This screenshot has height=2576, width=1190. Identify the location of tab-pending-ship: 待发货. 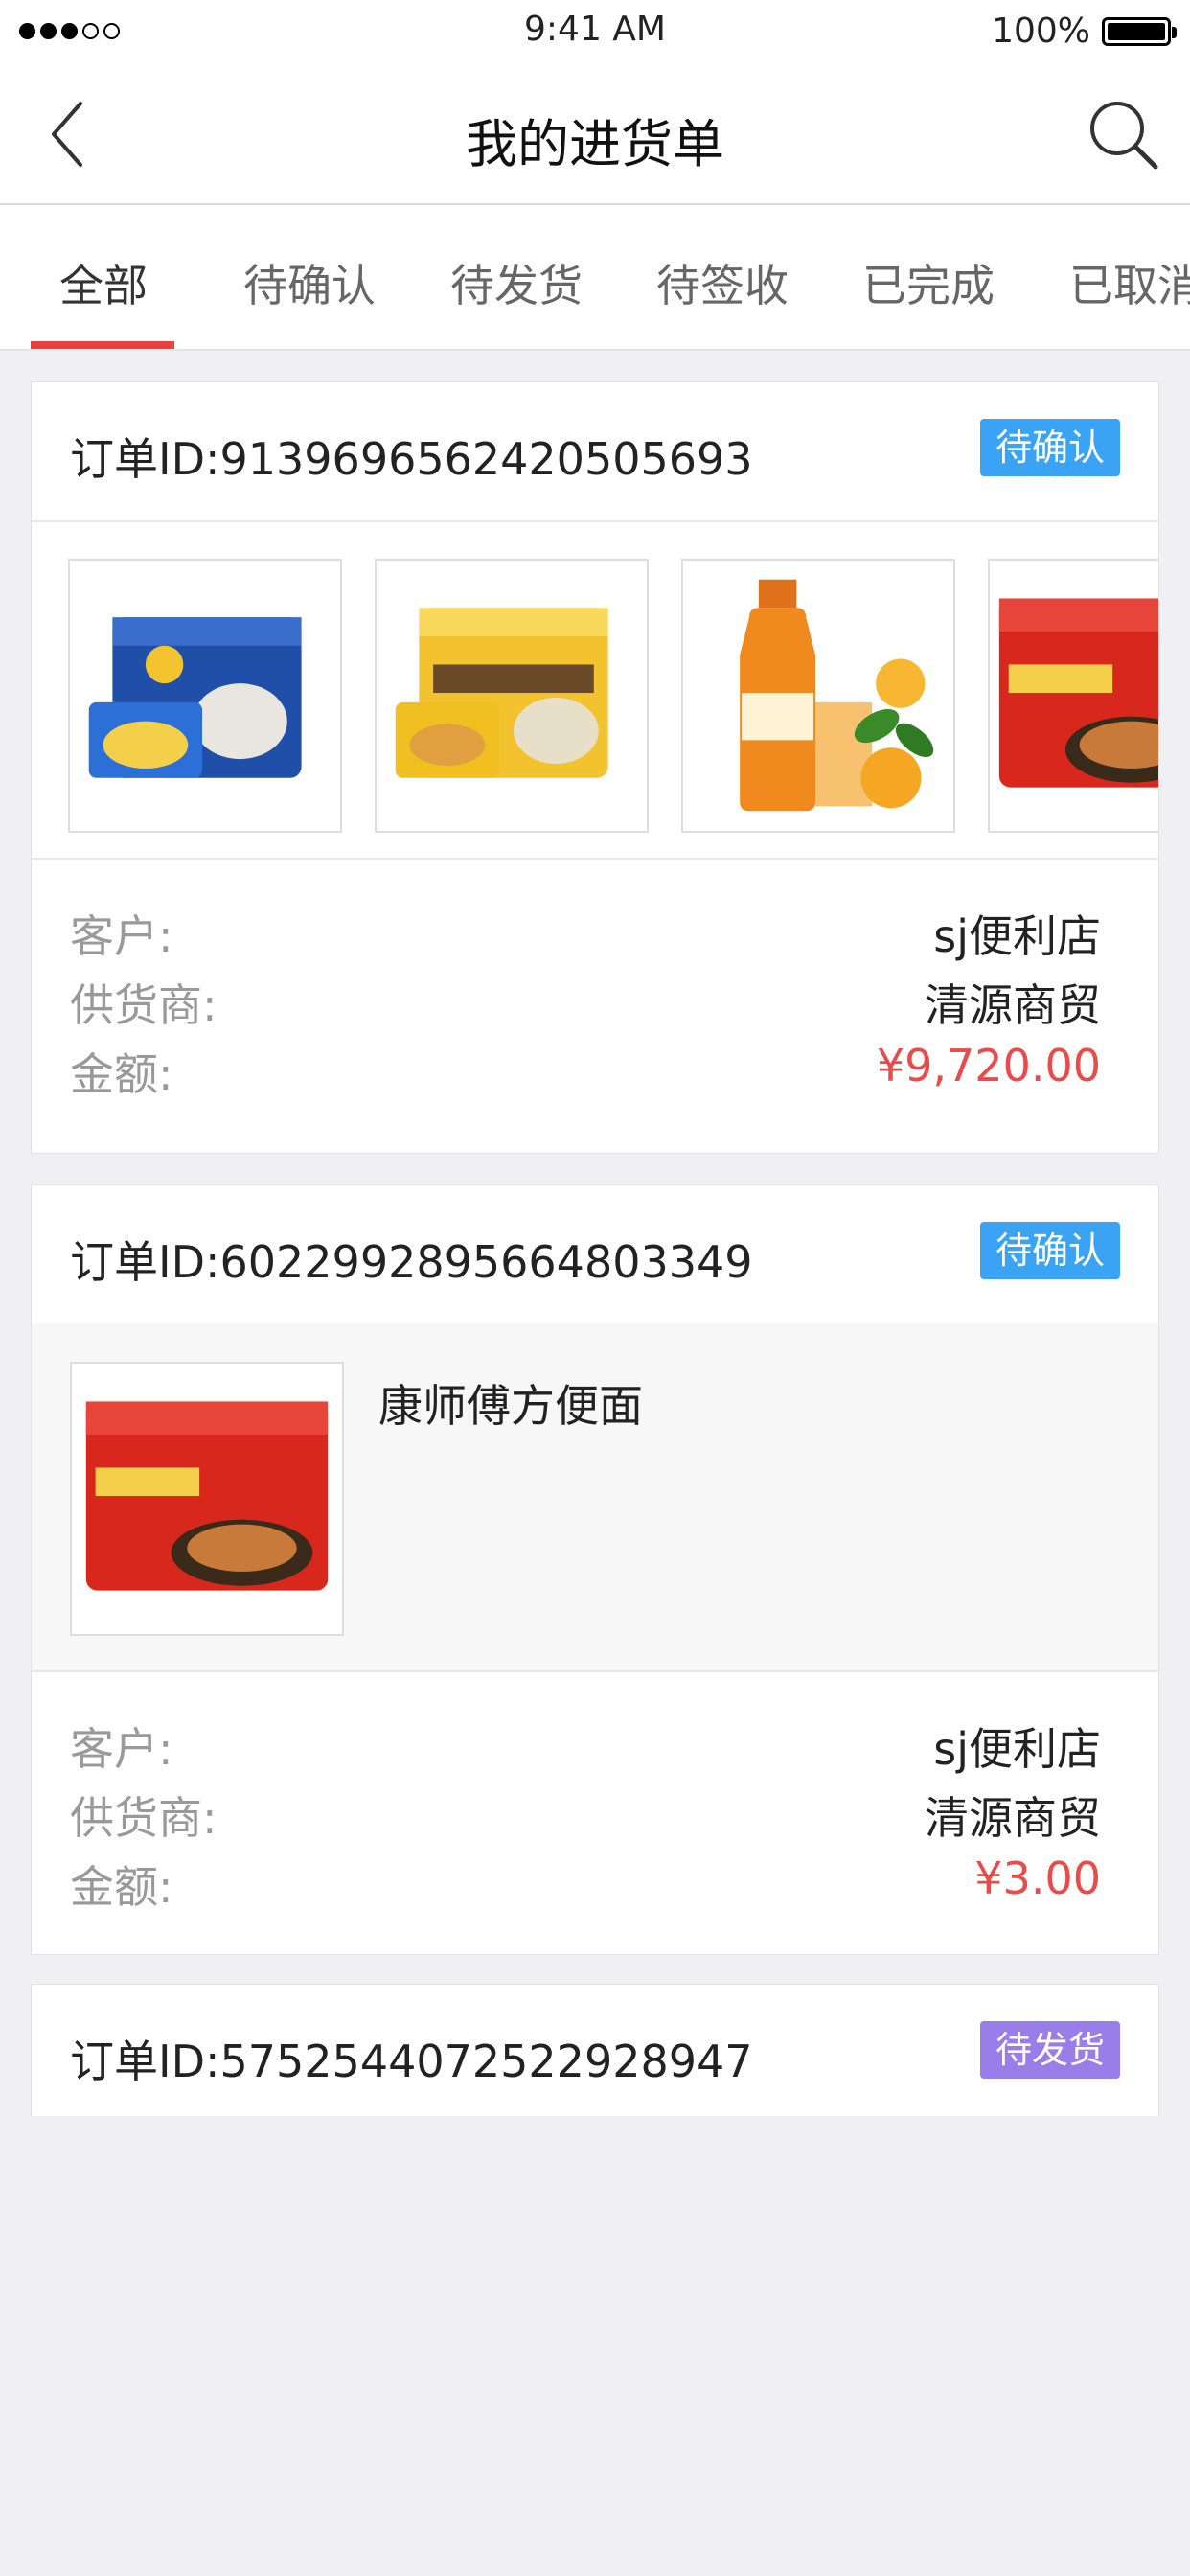
(516, 282).